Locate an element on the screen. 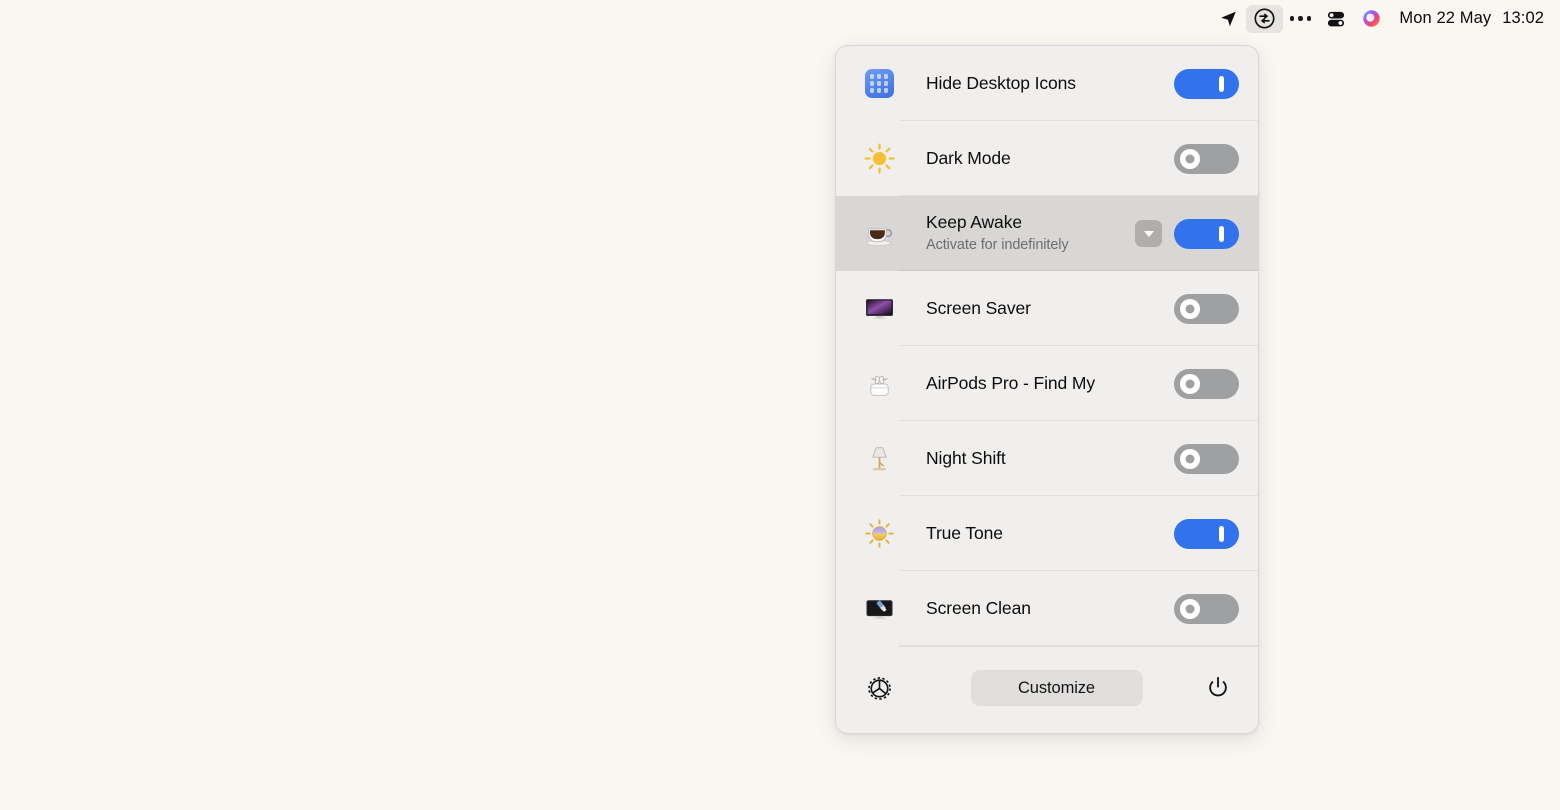 The width and height of the screenshot is (1560, 810). chevron-down-icon is located at coordinates (1148, 233).